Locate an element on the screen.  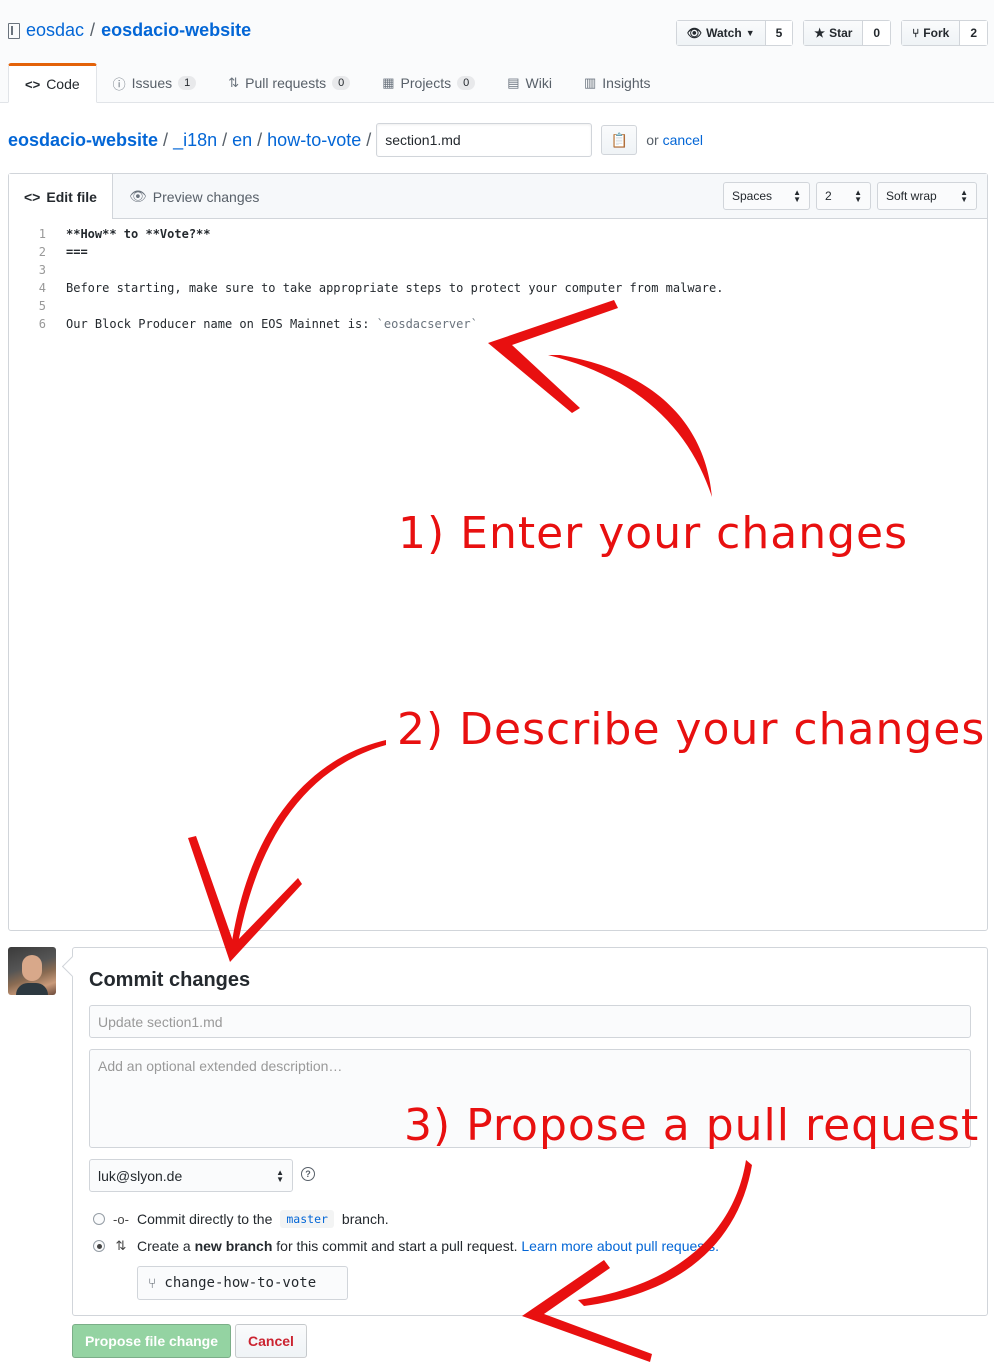
propose-file-change-button: Propose file change is located at coordinates (151, 1341).